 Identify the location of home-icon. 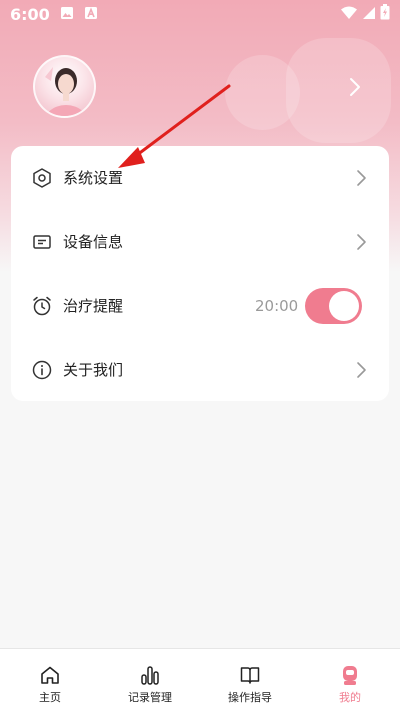
(50, 675).